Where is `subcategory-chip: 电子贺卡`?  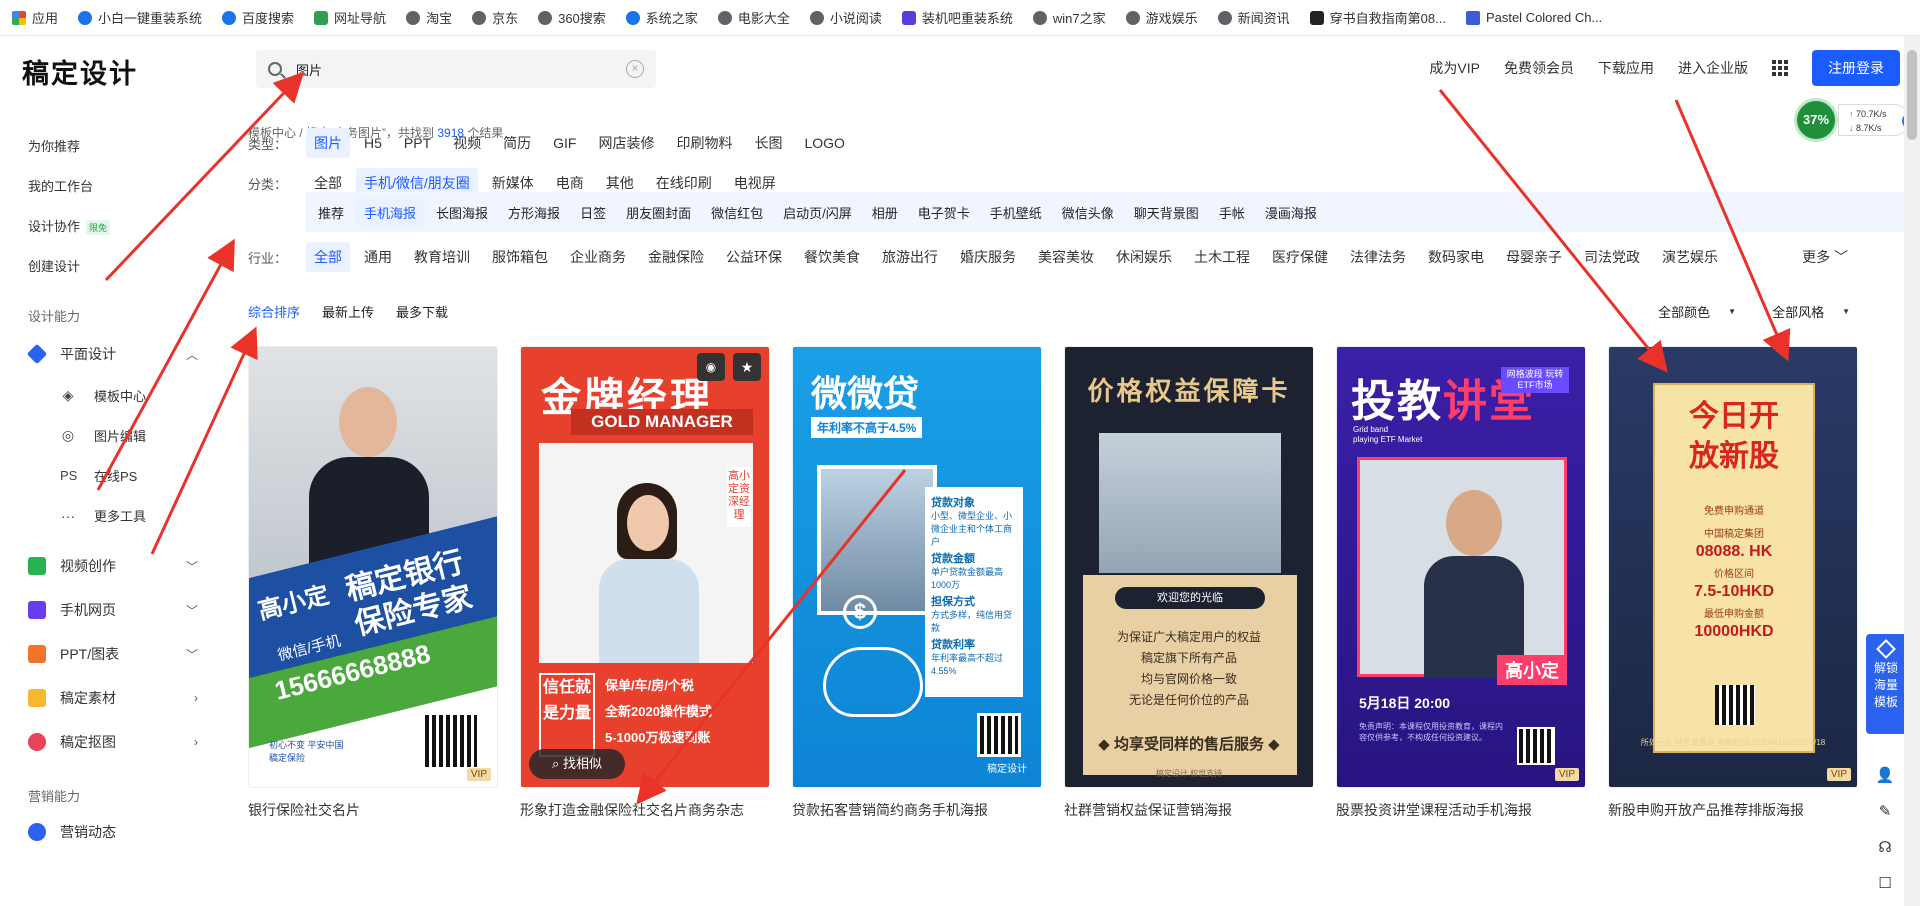 subcategory-chip: 电子贺卡 is located at coordinates (944, 212).